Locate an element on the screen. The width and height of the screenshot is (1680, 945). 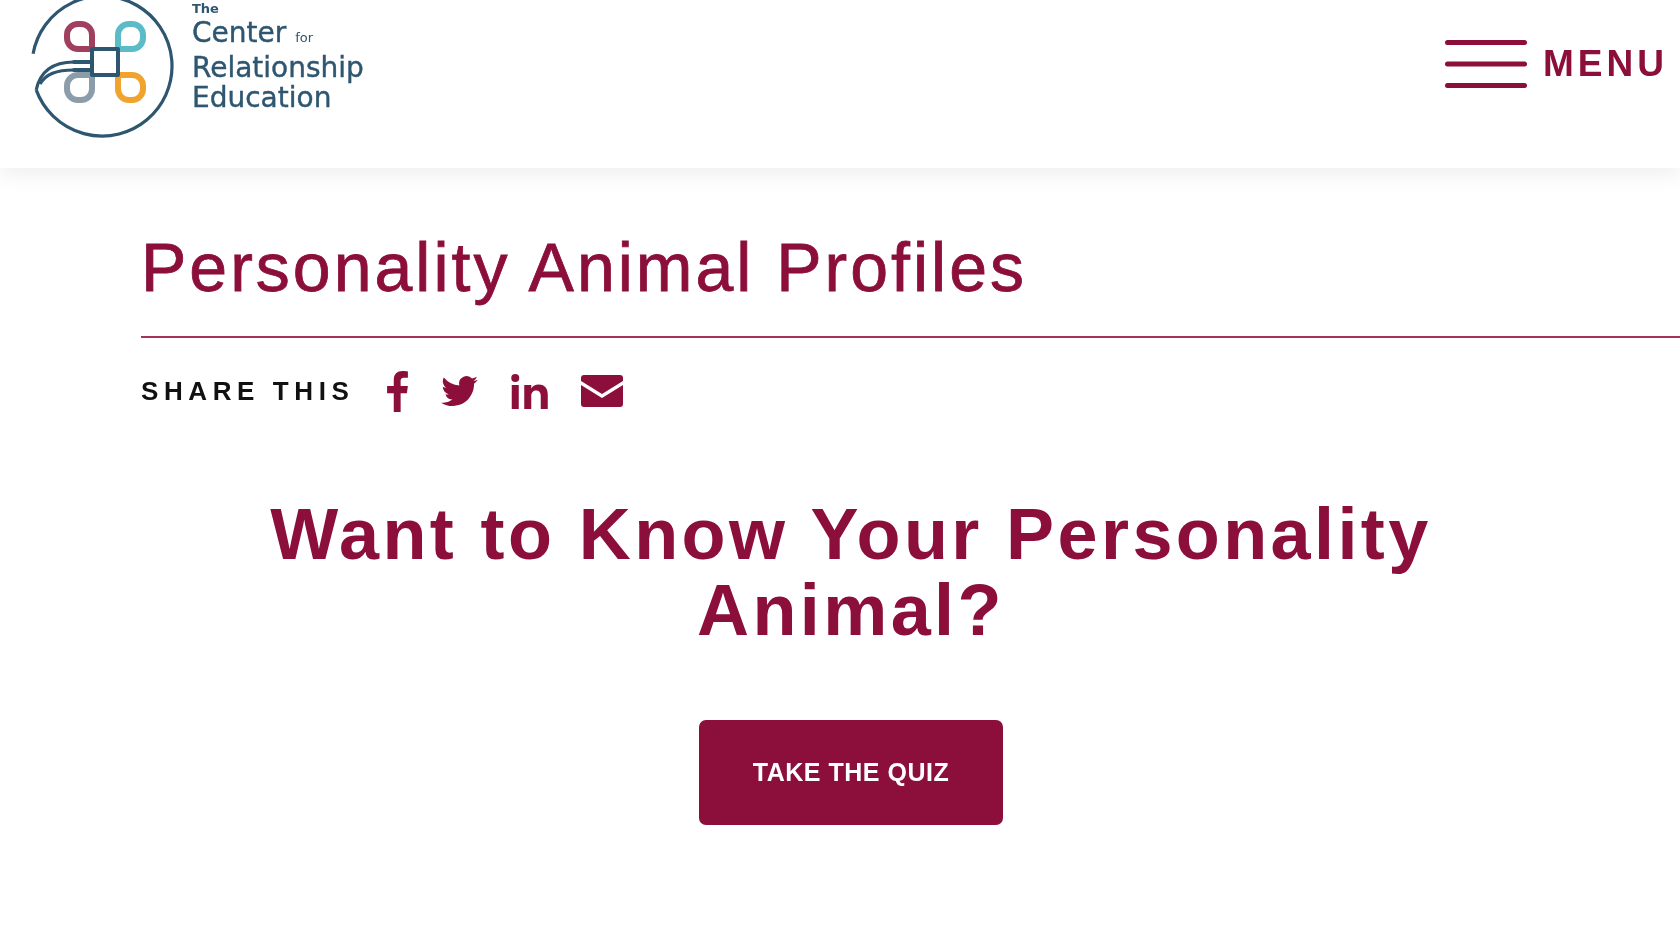
take-quiz-button: TAKE THE QUIZ is located at coordinates (851, 772).